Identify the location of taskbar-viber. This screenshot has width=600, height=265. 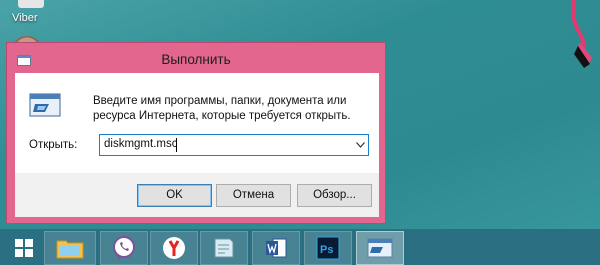
(124, 248).